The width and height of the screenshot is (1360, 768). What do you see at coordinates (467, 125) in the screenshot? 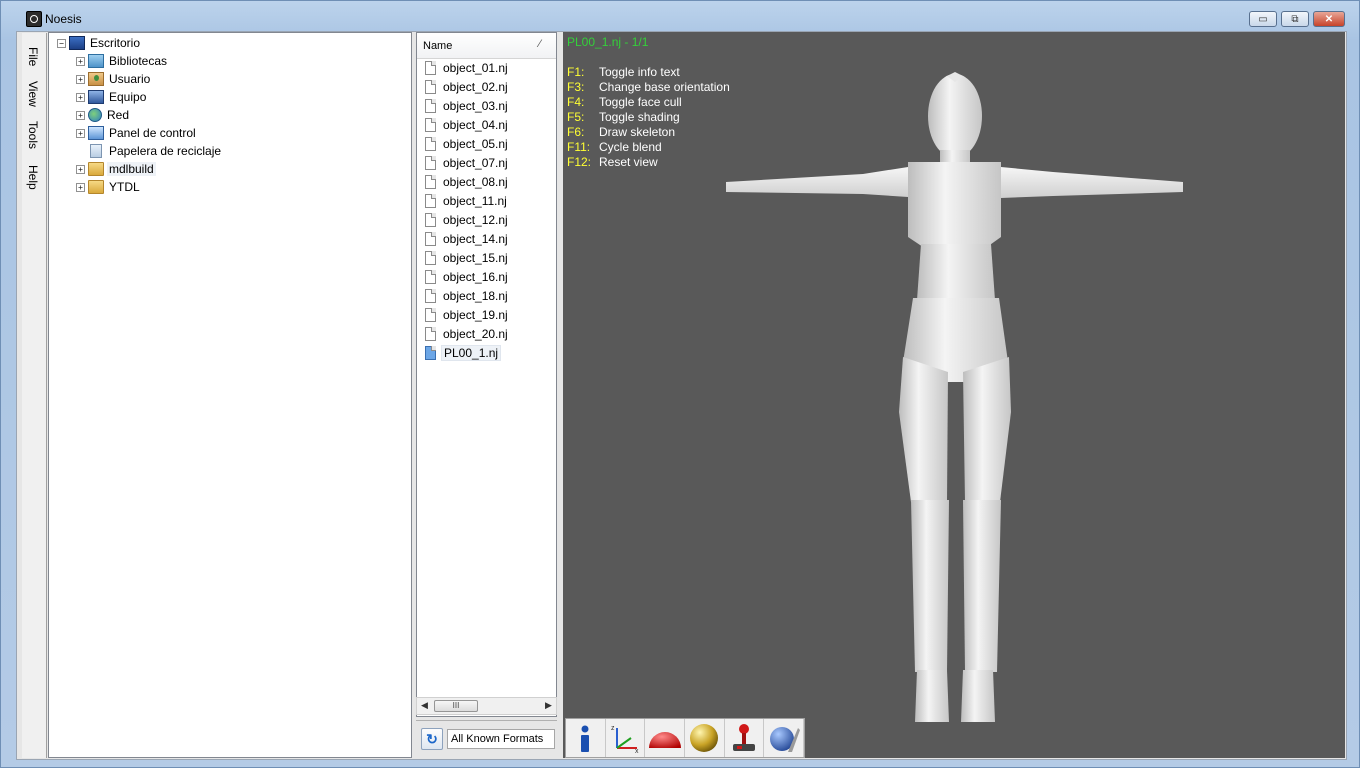
I see `file-item: object_04.nj` at bounding box center [467, 125].